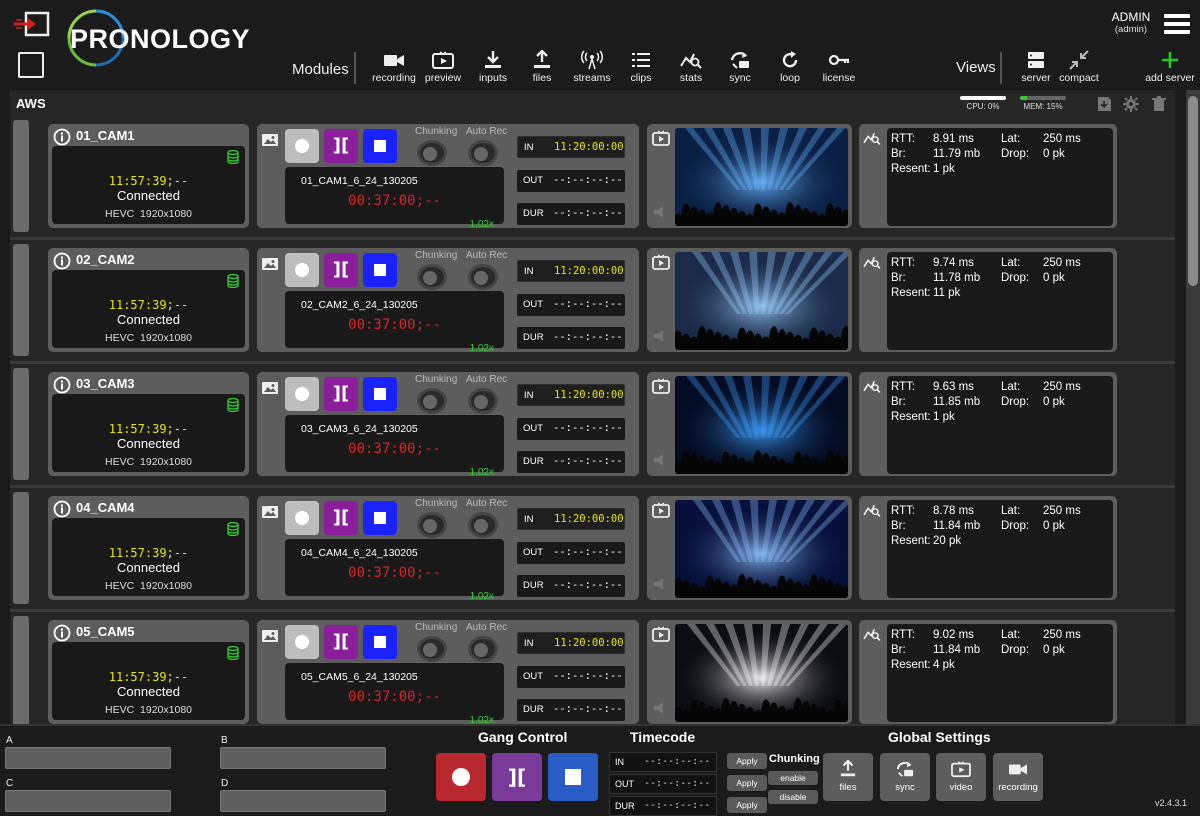 This screenshot has height=816, width=1200. I want to click on field-d-input, so click(303, 801).